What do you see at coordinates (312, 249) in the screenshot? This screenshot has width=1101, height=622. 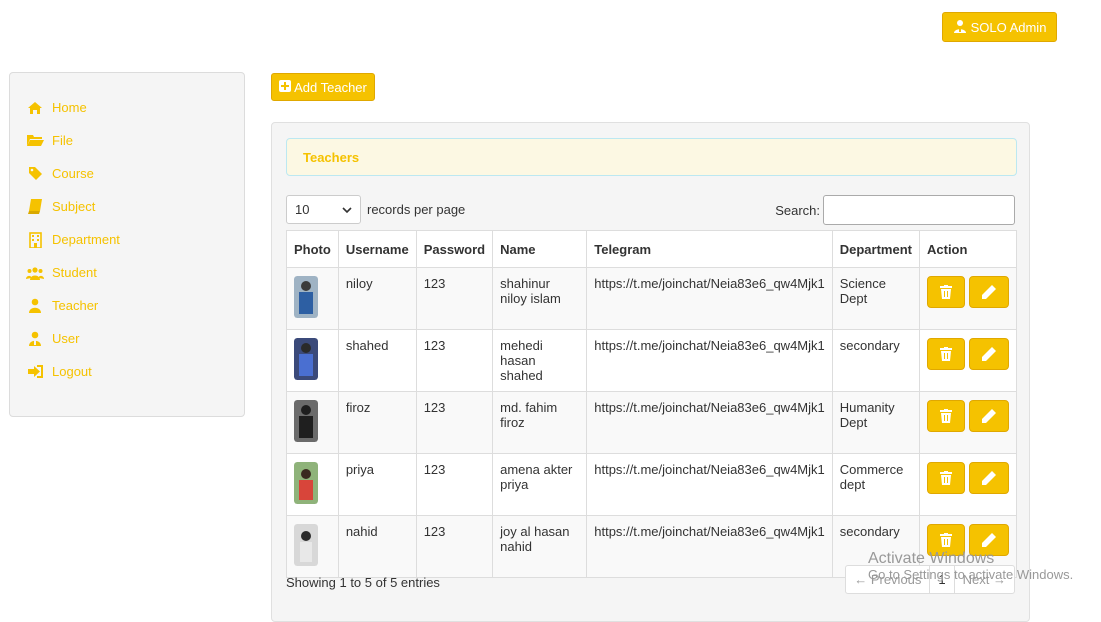 I see `column-header-photo: Photo` at bounding box center [312, 249].